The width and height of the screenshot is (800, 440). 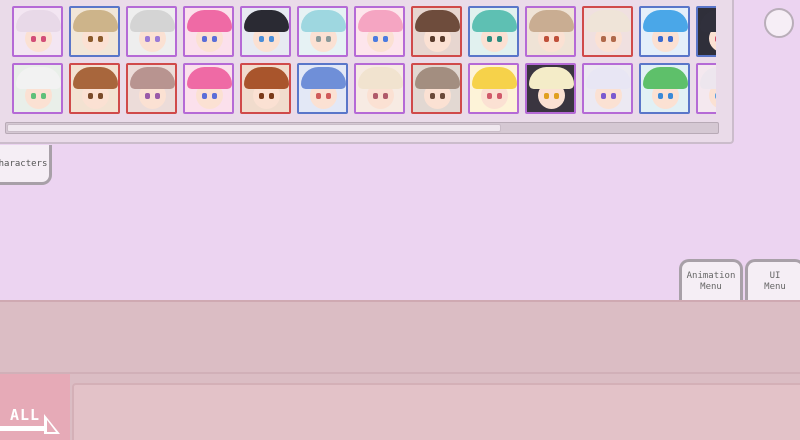 I want to click on horizontal-scrollbar, so click(x=362, y=128).